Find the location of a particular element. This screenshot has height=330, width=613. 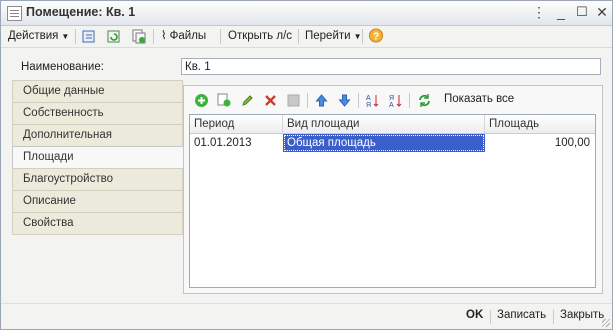

document-icon is located at coordinates (14, 13).